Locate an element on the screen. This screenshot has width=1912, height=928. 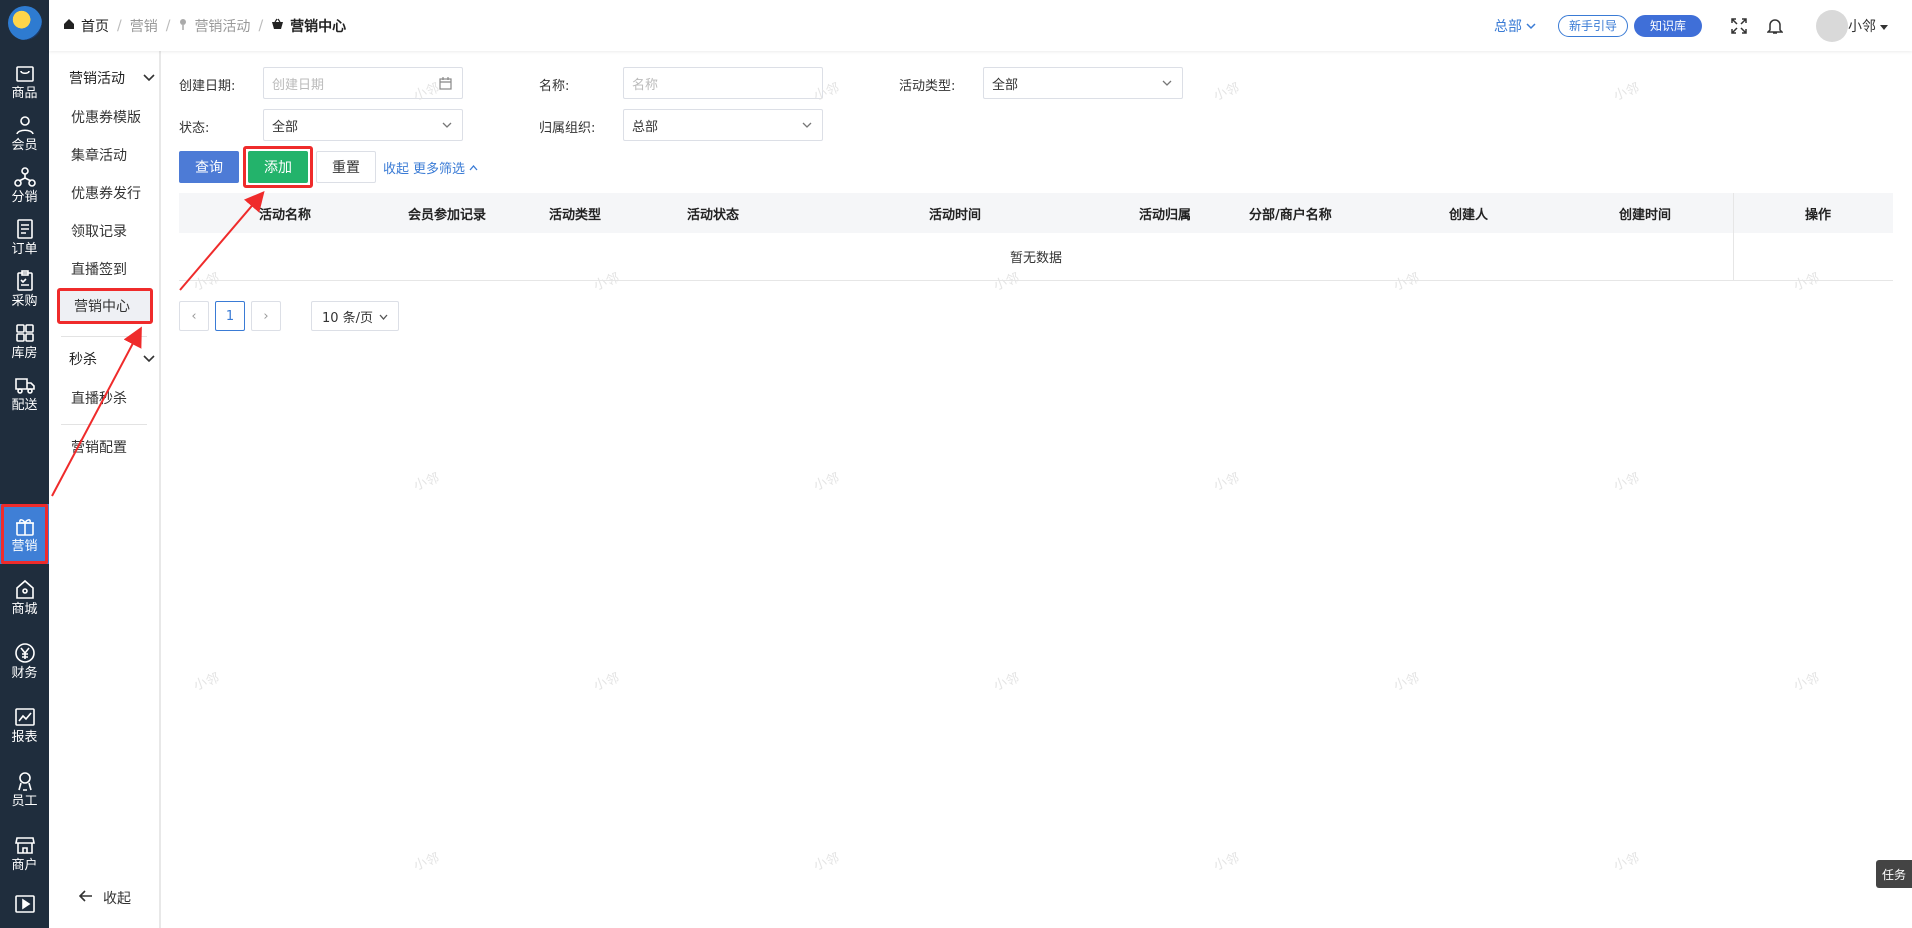
rail-item-order: 订单 is located at coordinates (24, 237).